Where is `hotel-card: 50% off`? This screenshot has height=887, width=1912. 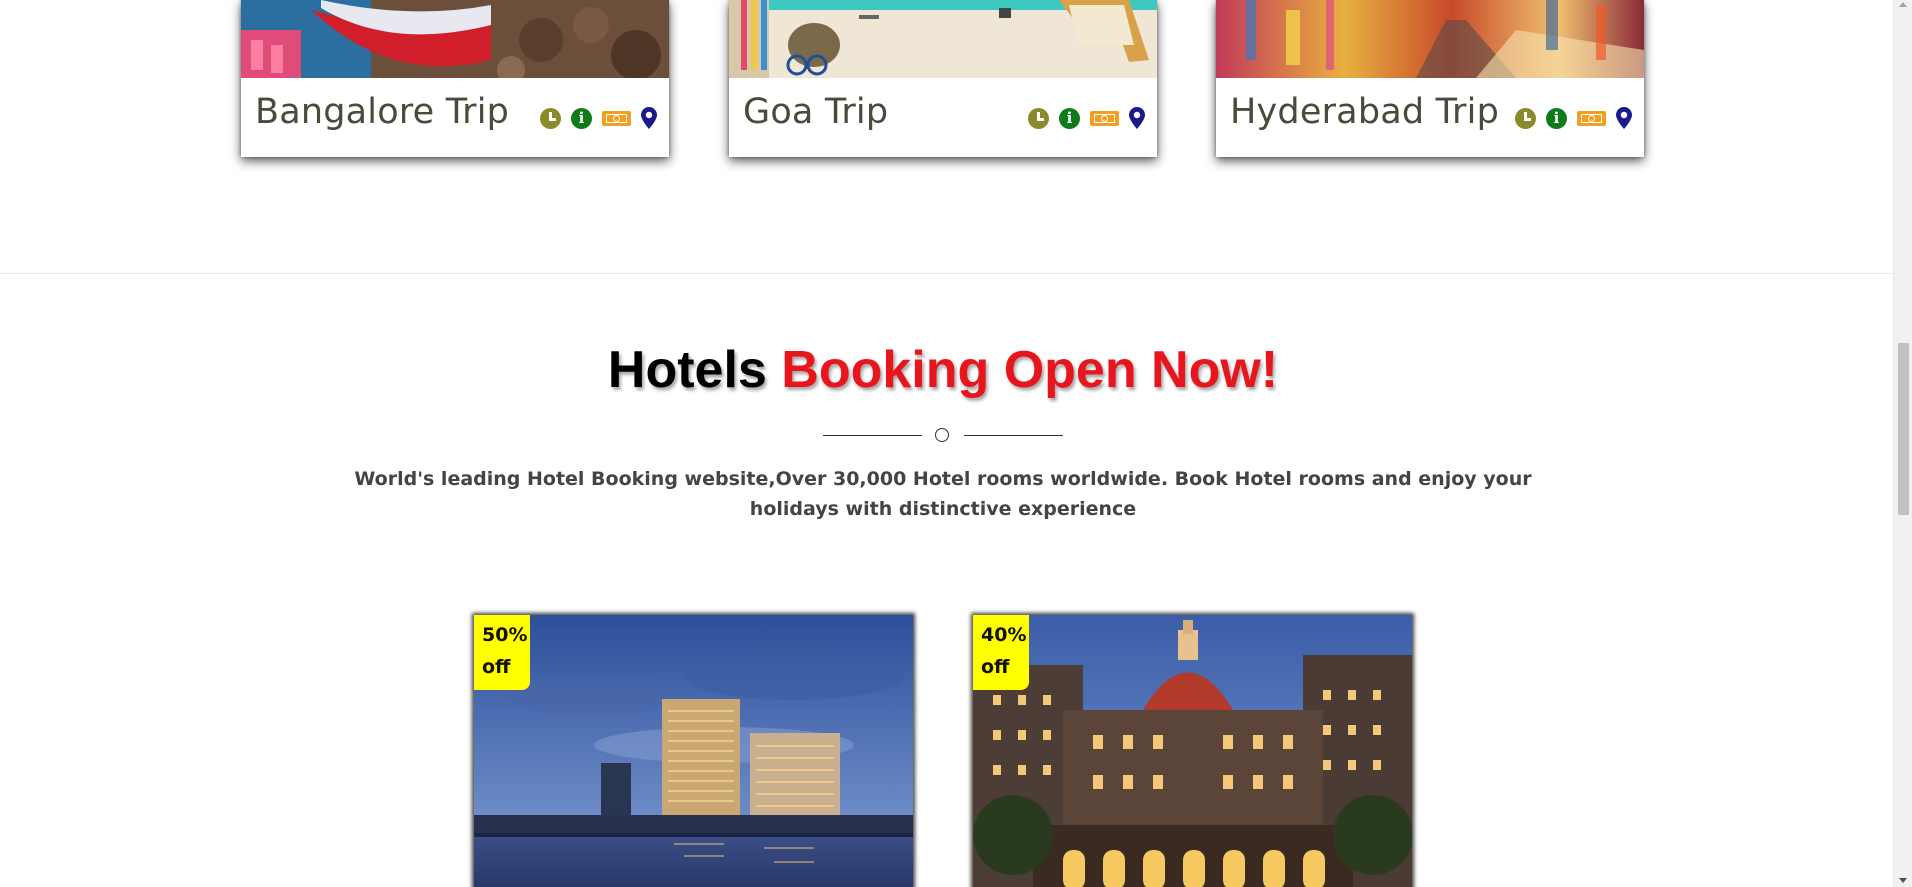 hotel-card: 50% off is located at coordinates (693, 751).